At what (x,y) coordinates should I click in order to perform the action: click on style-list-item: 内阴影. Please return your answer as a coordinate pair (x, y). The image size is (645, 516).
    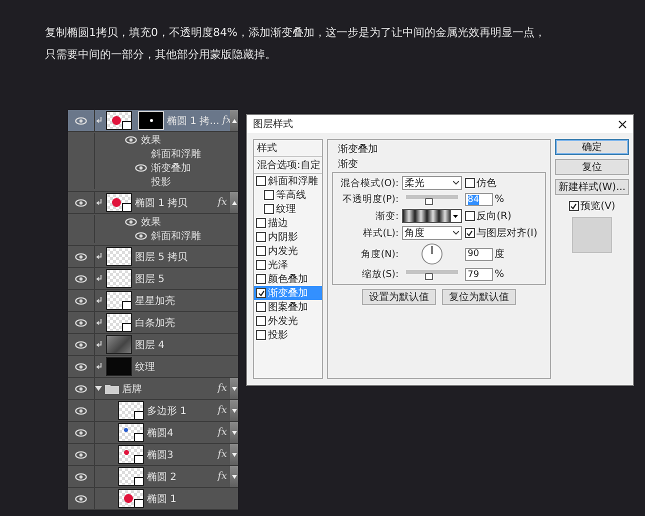
    Looking at the image, I should click on (288, 237).